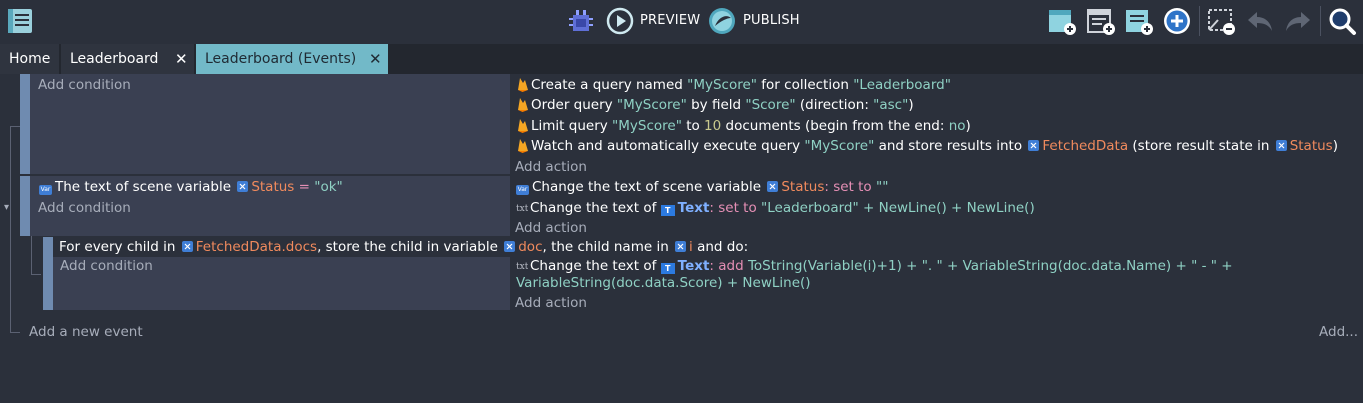 The width and height of the screenshot is (1363, 403). Describe the element at coordinates (21, 21) in the screenshot. I see `project-manager-icon` at that location.